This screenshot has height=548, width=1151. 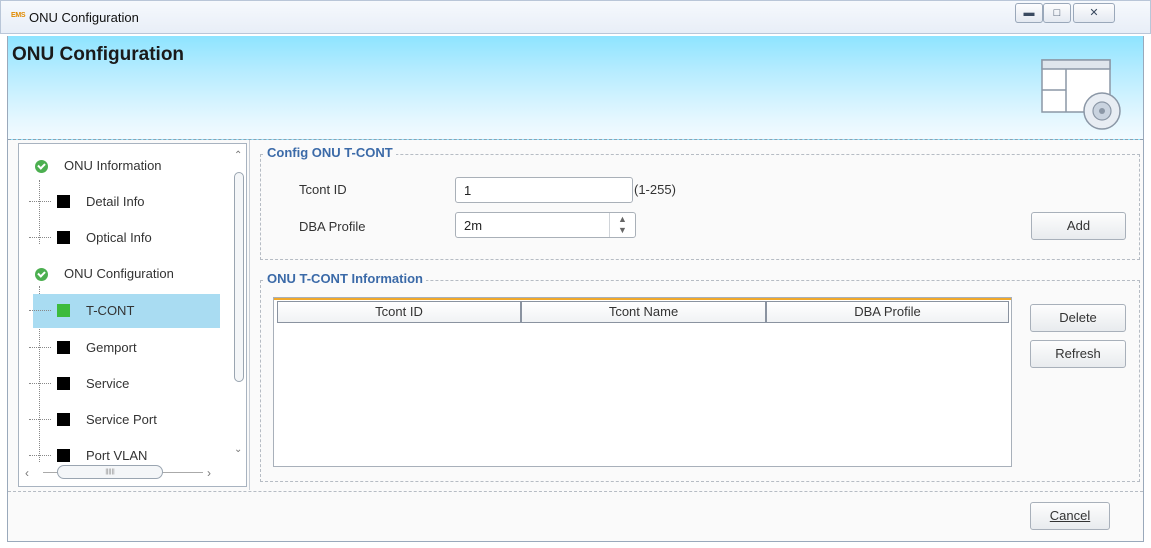 I want to click on minimize-icon: ▬, so click(x=1029, y=13).